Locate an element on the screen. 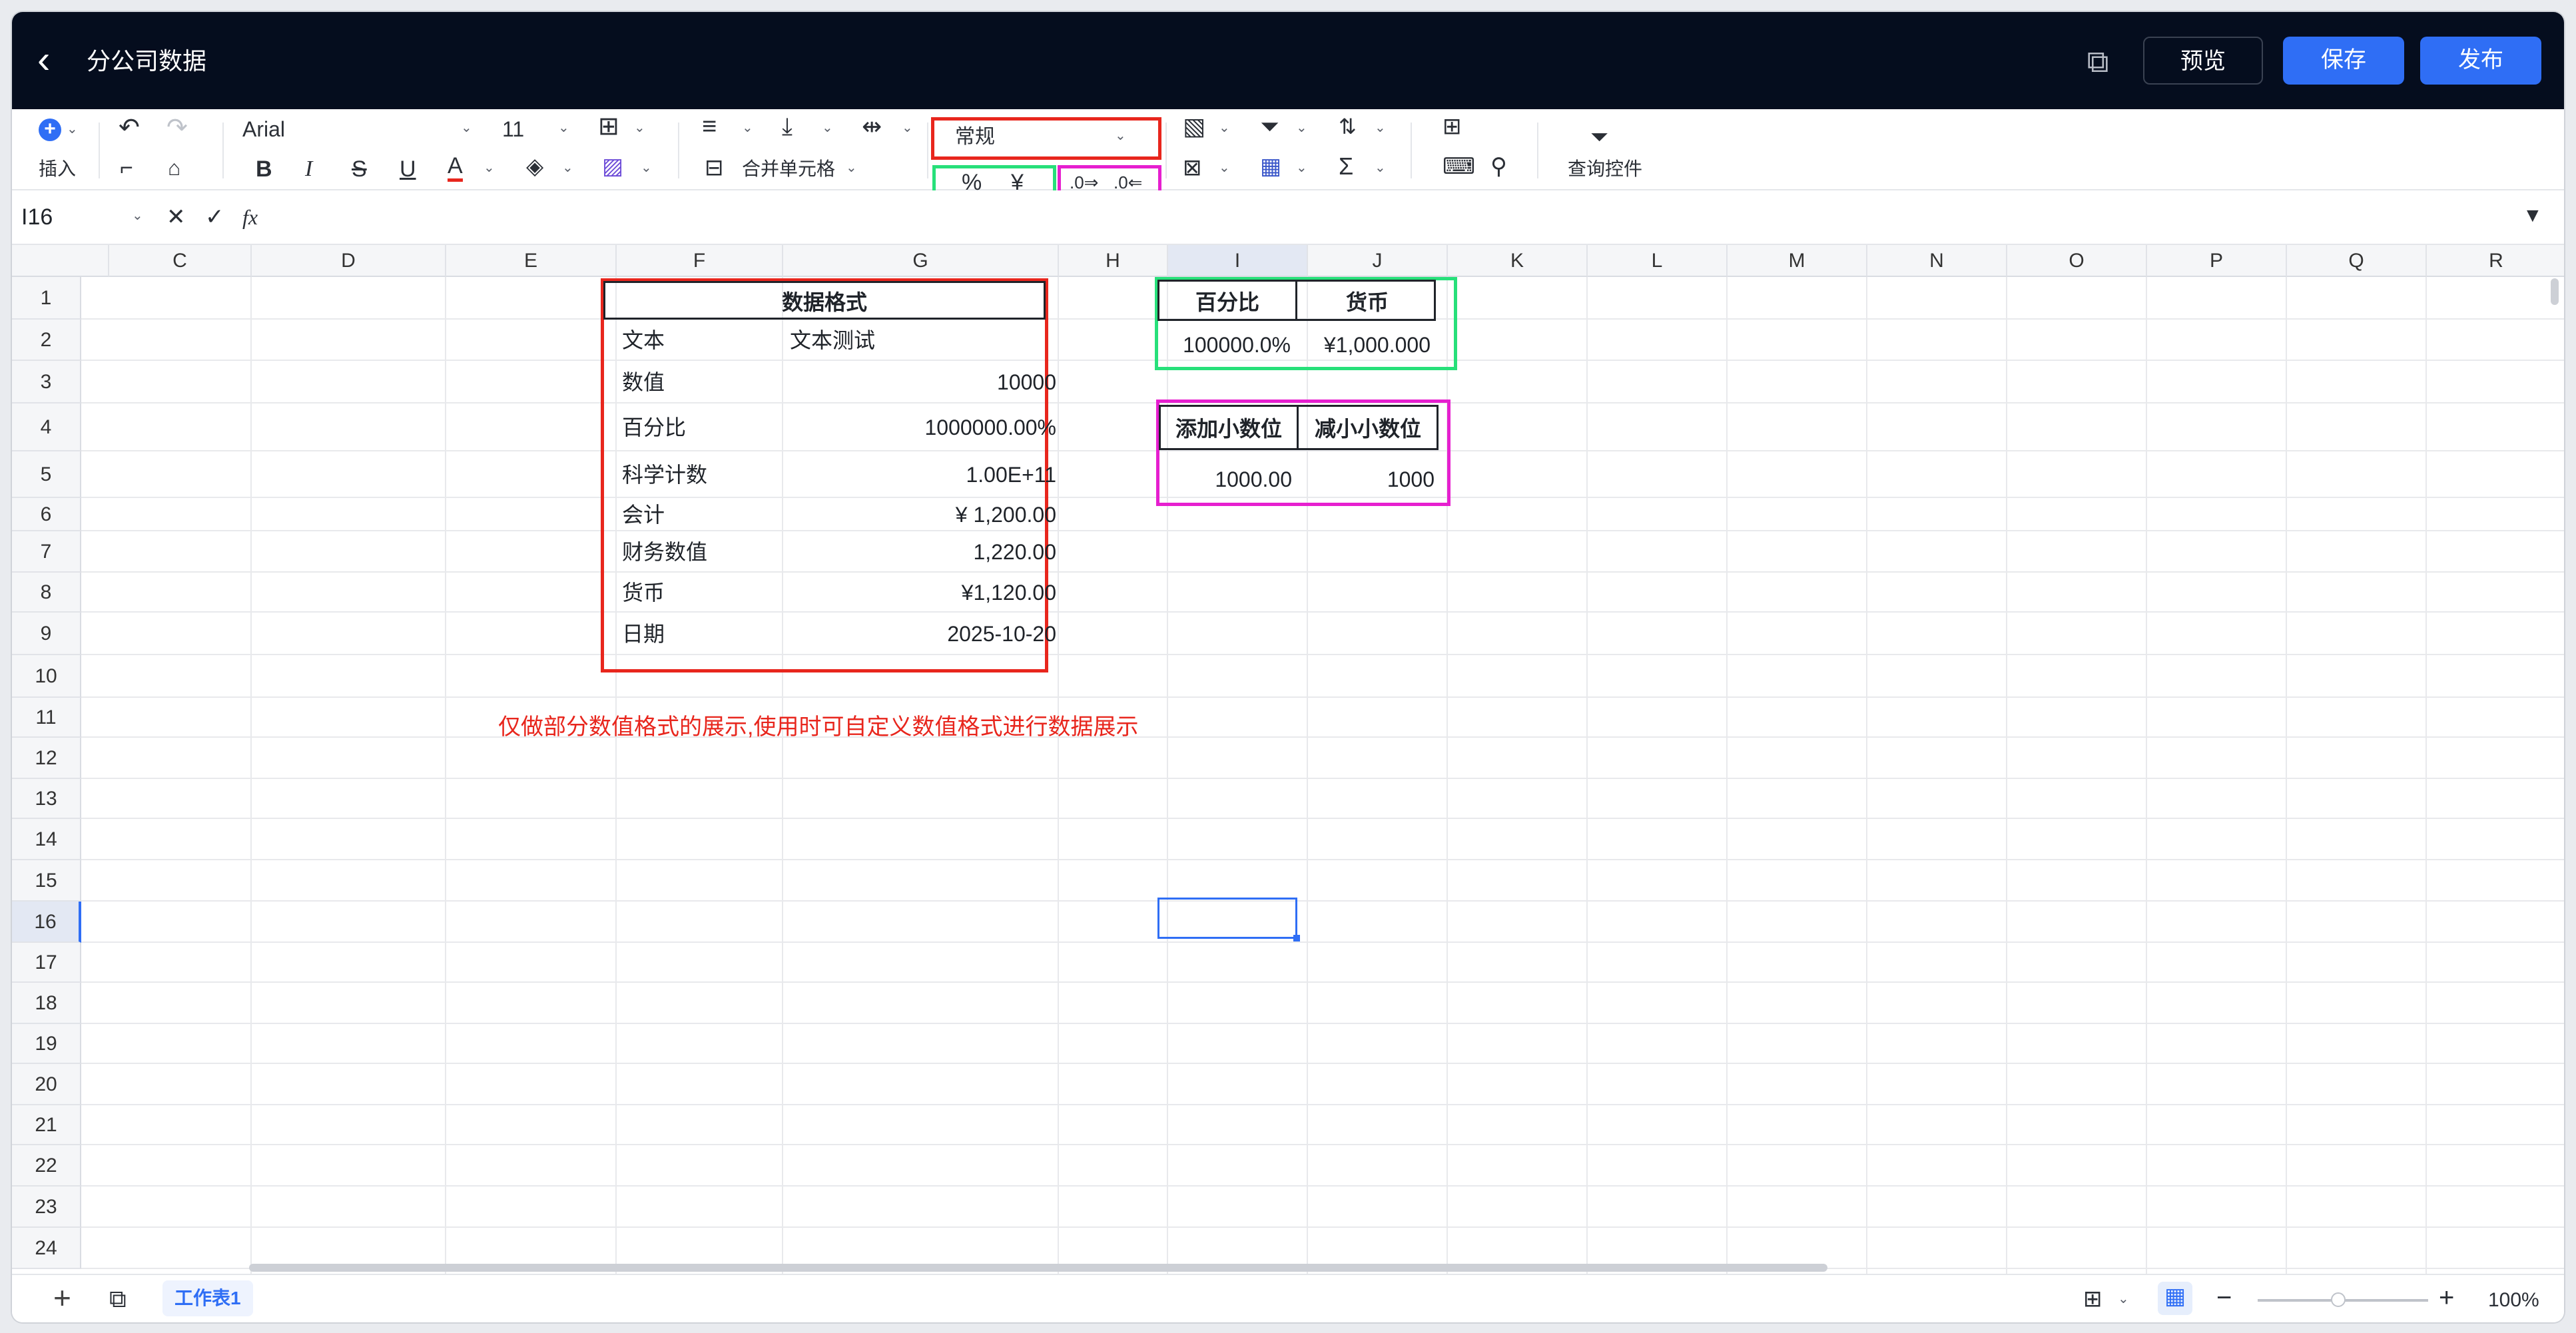 The image size is (2576, 1333). query-control-label: 查询控件 is located at coordinates (1605, 169).